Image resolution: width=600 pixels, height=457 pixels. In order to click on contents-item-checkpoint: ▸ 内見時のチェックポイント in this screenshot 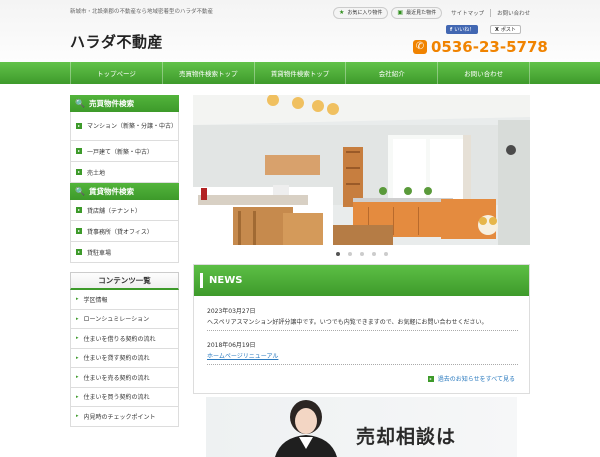, I will do `click(124, 417)`.